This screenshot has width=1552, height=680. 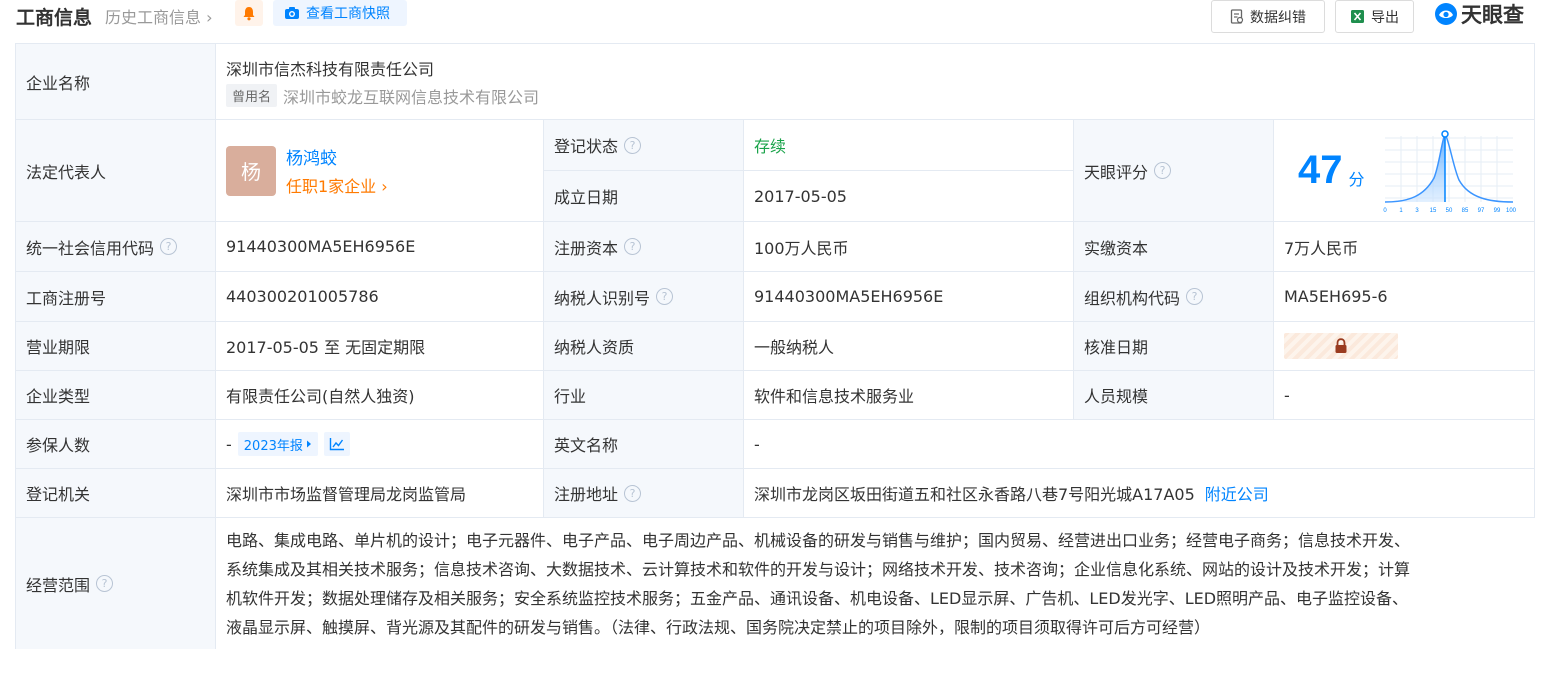 What do you see at coordinates (644, 444) in the screenshot?
I see `label-english-name: 英文名称` at bounding box center [644, 444].